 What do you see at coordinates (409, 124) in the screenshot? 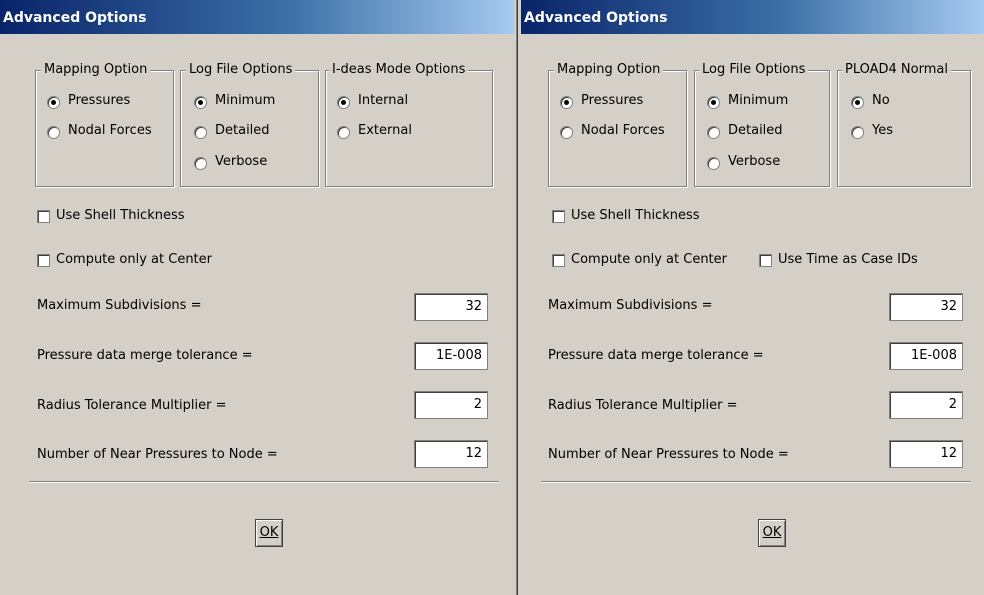
I see `ideas-mode-options-group: I-deas Mode Options Internal External` at bounding box center [409, 124].